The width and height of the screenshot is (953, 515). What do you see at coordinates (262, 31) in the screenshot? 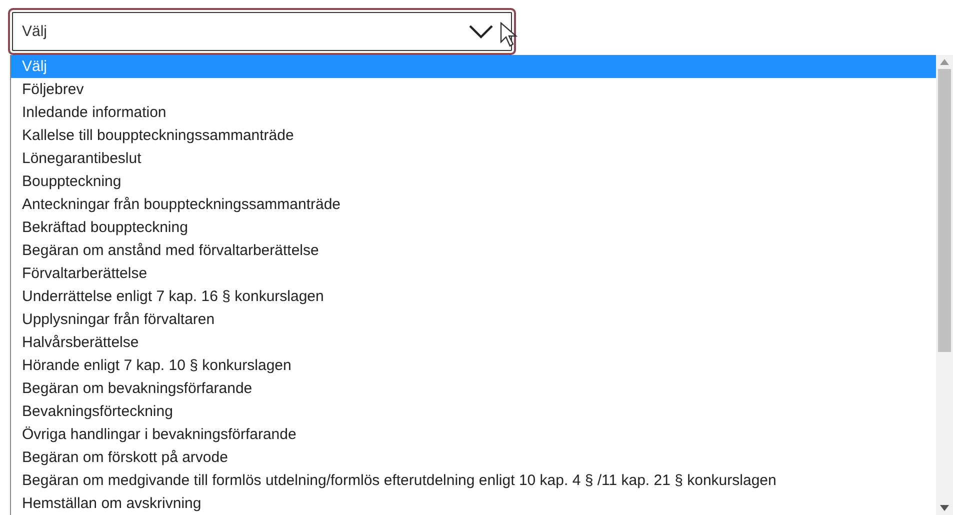
I see `document-type-select: Välj` at bounding box center [262, 31].